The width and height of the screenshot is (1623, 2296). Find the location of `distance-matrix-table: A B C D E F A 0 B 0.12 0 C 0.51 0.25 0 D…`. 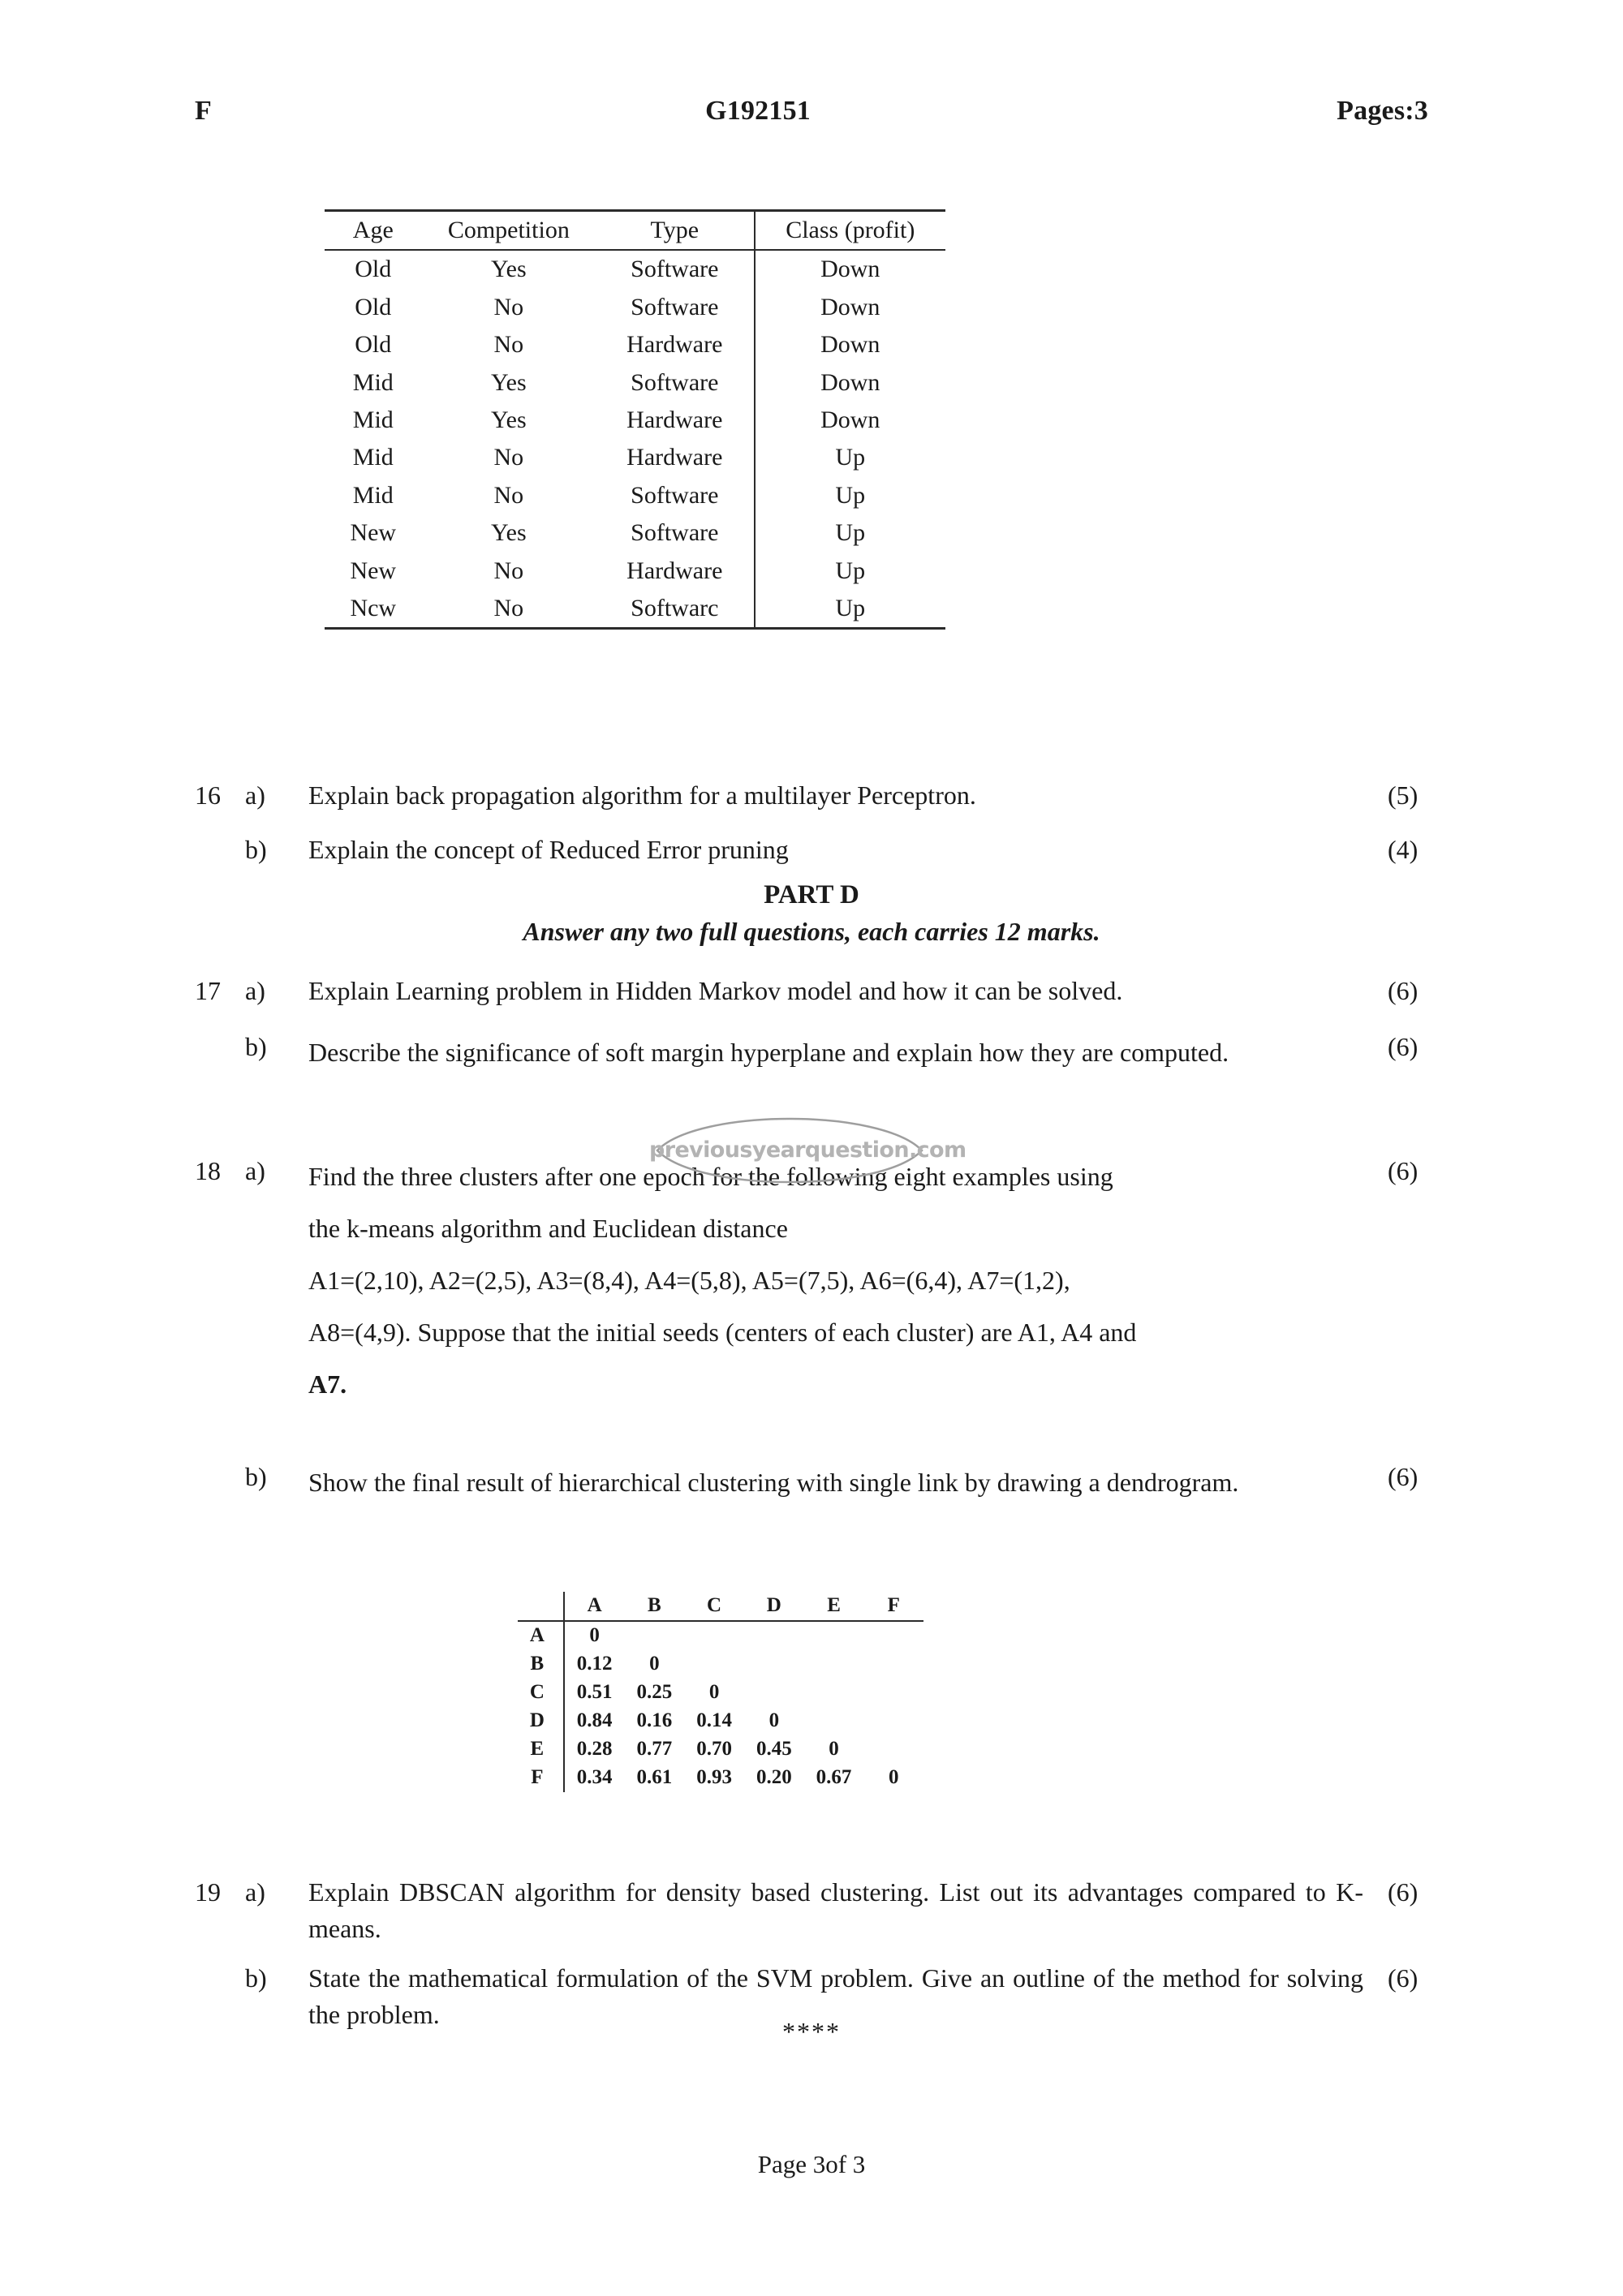

distance-matrix-table: A B C D E F A 0 B 0.12 0 C 0.51 0.25 0 D… is located at coordinates (720, 1692).